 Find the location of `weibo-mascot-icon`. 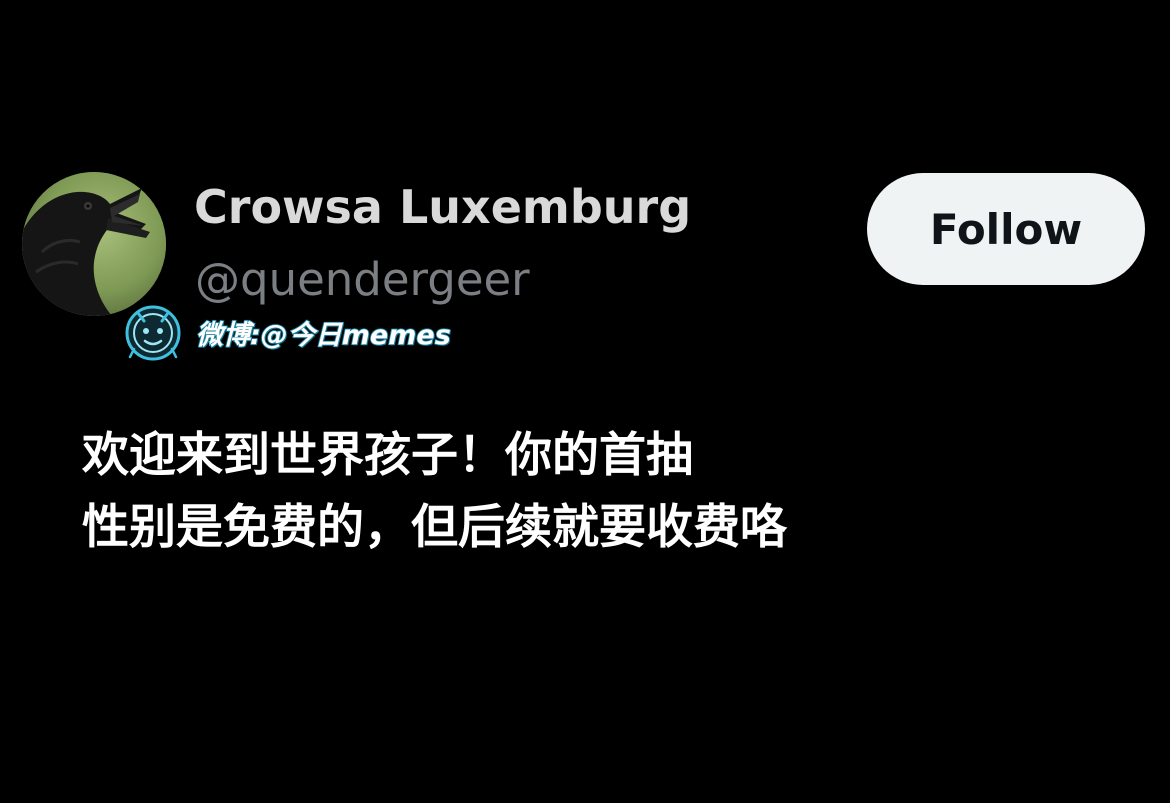

weibo-mascot-icon is located at coordinates (153, 333).